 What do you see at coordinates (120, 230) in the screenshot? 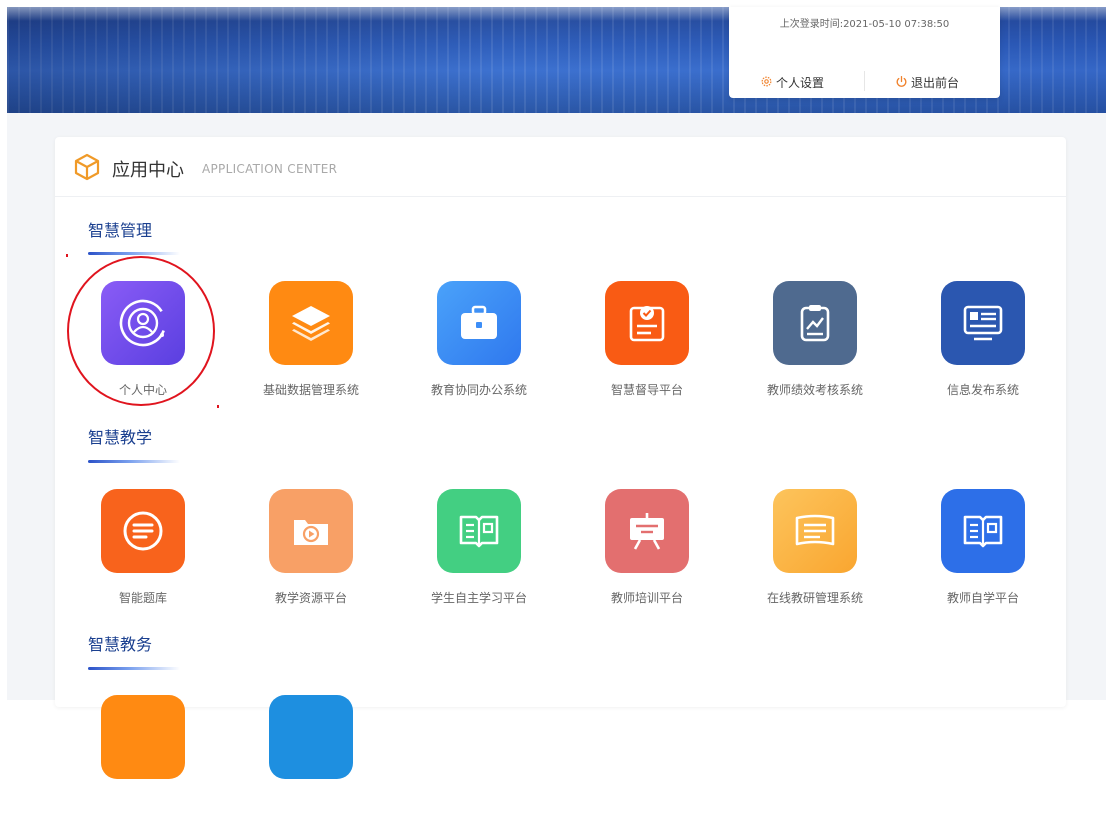
I see `section-title-smart-management: 智慧管理` at bounding box center [120, 230].